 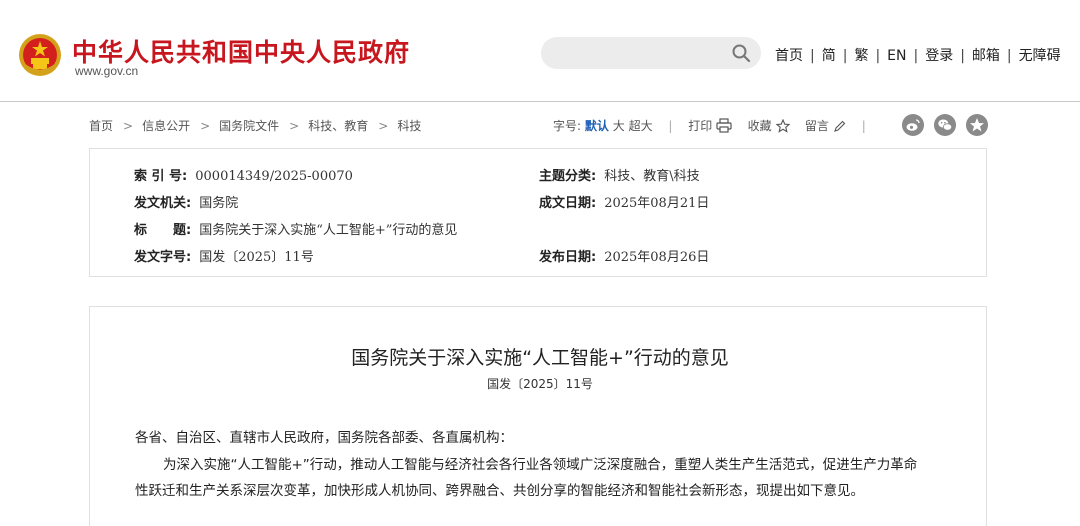 I want to click on breadcrumb-state-council-docs: 国务院文件, so click(x=249, y=126).